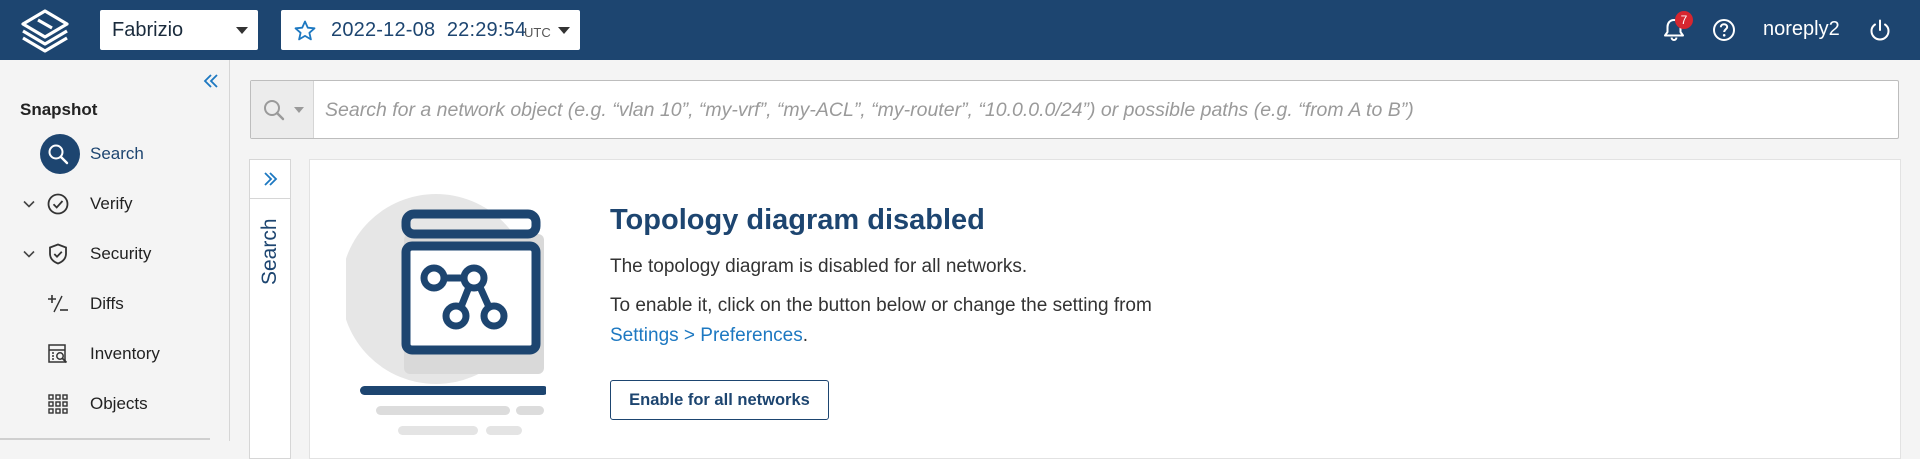 Image resolution: width=1920 pixels, height=459 pixels. I want to click on sidebar-item-inventory: Inventory, so click(114, 354).